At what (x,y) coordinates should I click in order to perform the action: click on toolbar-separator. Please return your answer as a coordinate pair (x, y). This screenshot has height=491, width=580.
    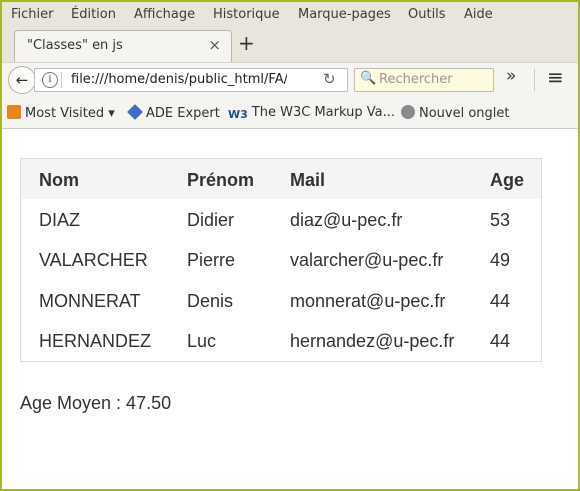
    Looking at the image, I should click on (534, 80).